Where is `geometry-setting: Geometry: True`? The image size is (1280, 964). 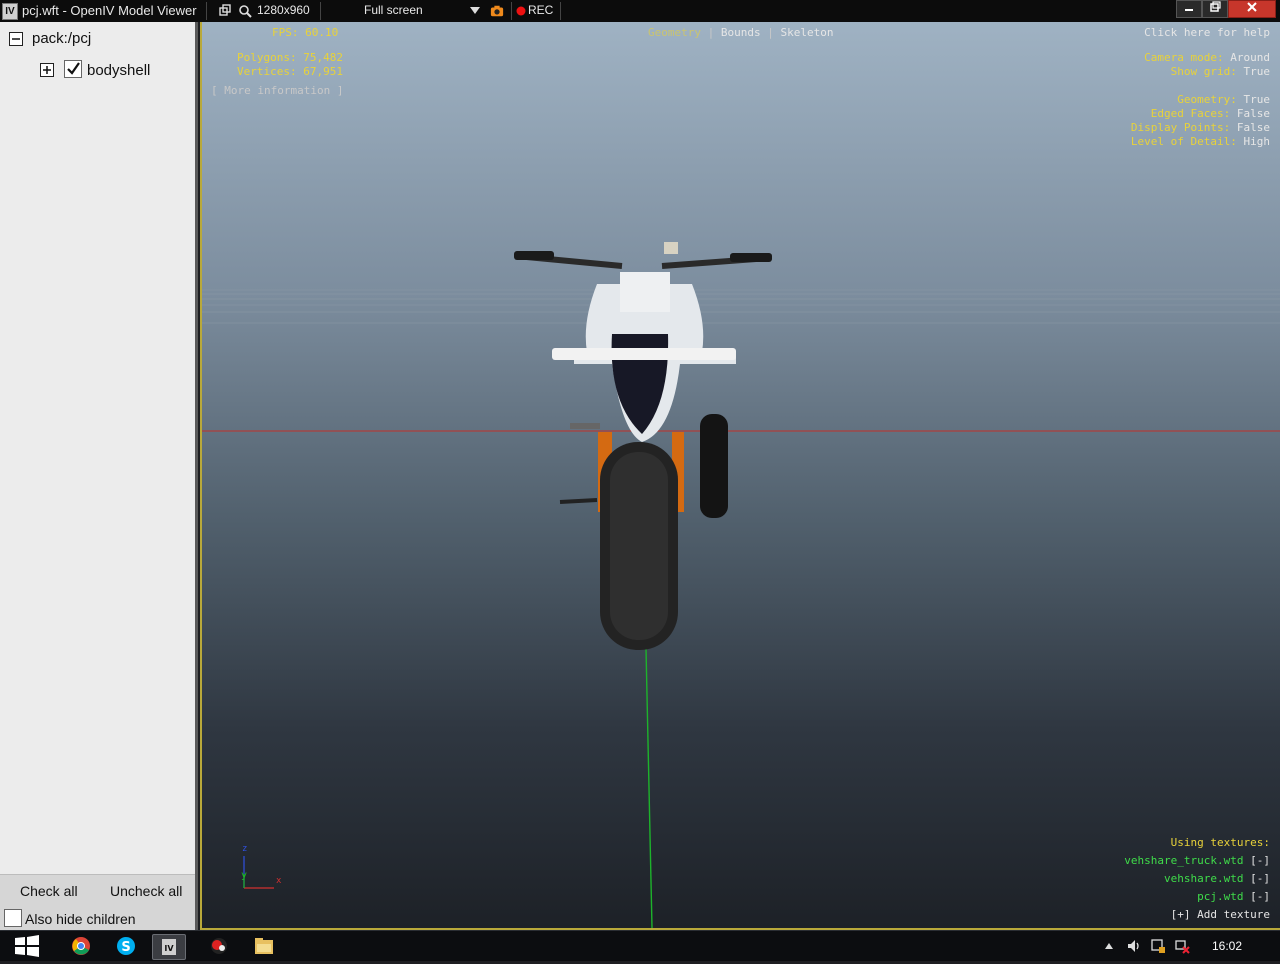 geometry-setting: Geometry: True is located at coordinates (1223, 99).